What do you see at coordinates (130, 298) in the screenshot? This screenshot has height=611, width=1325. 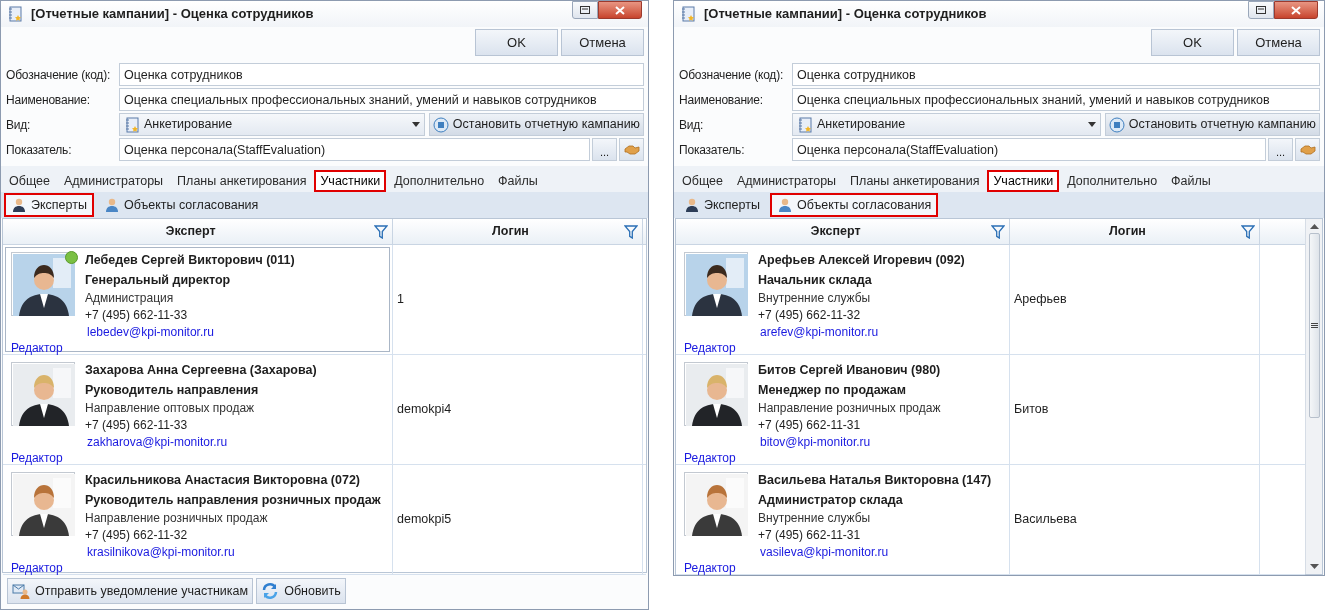 I see `department-text: Администрация` at bounding box center [130, 298].